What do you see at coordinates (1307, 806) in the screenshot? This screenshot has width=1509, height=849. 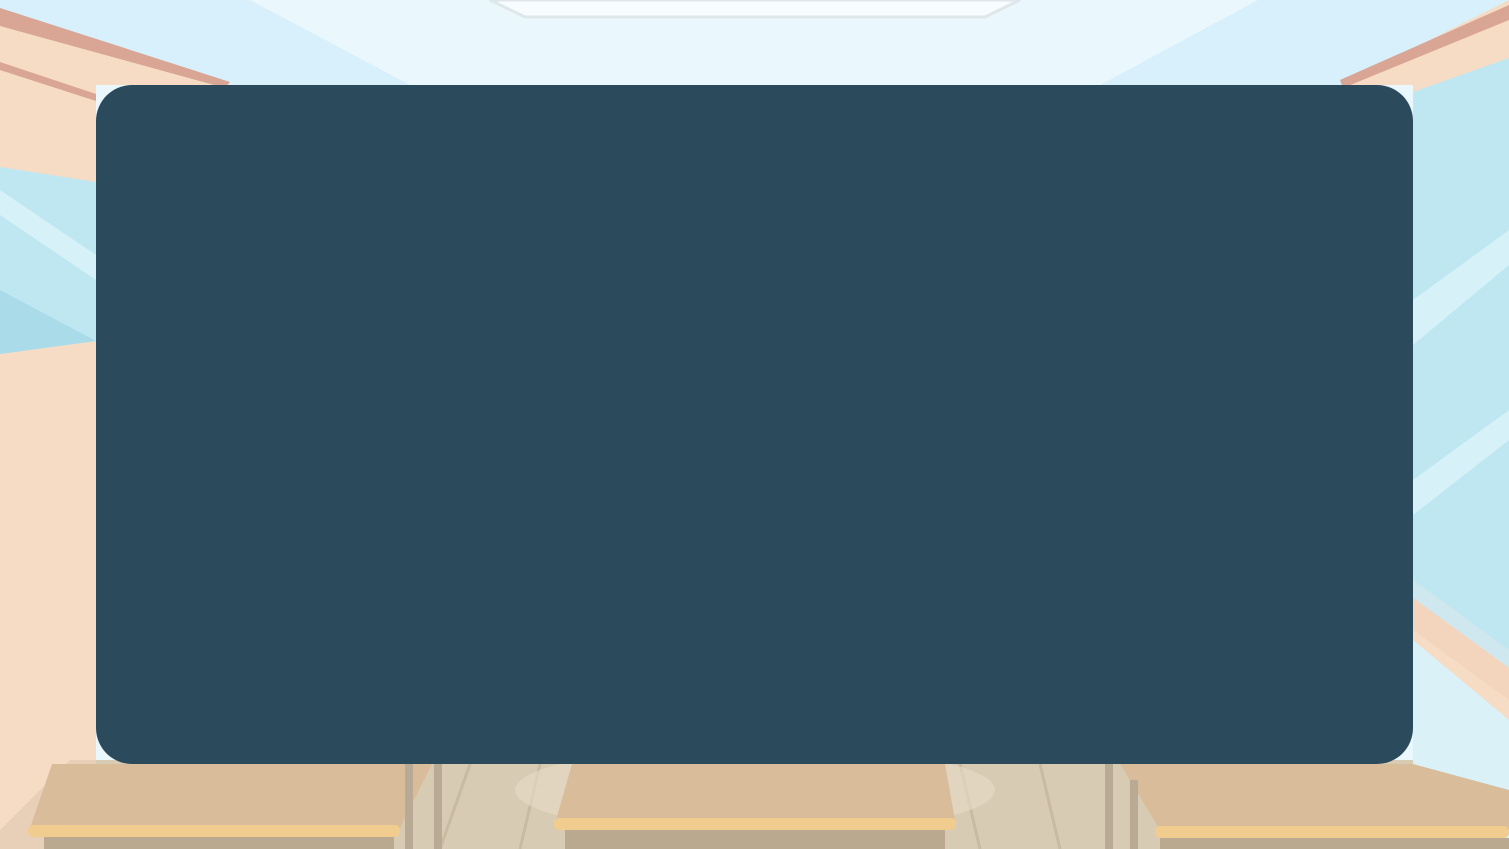 I see `desk-right` at bounding box center [1307, 806].